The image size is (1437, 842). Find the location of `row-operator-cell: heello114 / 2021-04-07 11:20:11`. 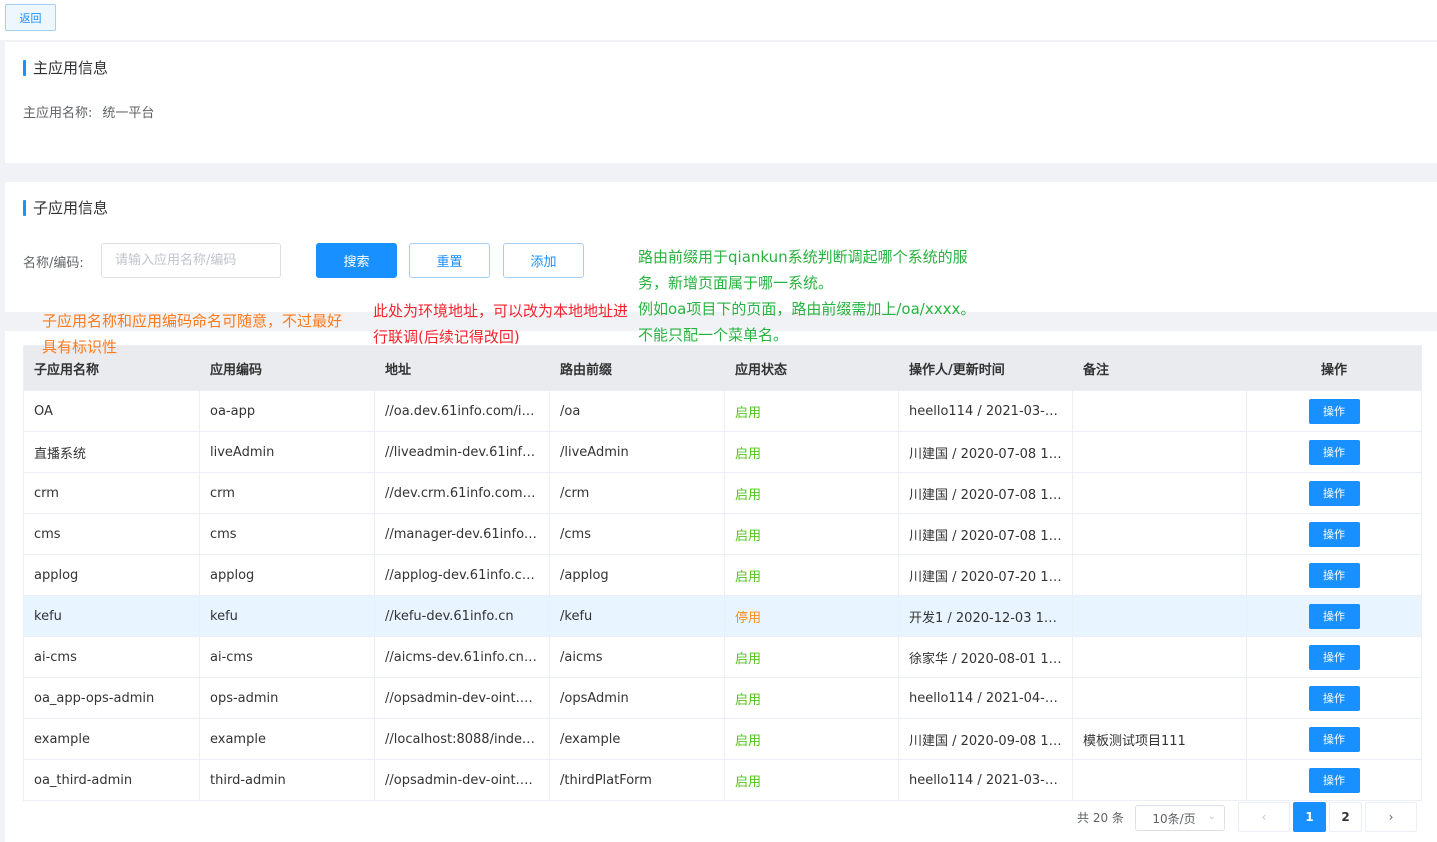

row-operator-cell: heello114 / 2021-04-07 11:20:11 is located at coordinates (986, 698).